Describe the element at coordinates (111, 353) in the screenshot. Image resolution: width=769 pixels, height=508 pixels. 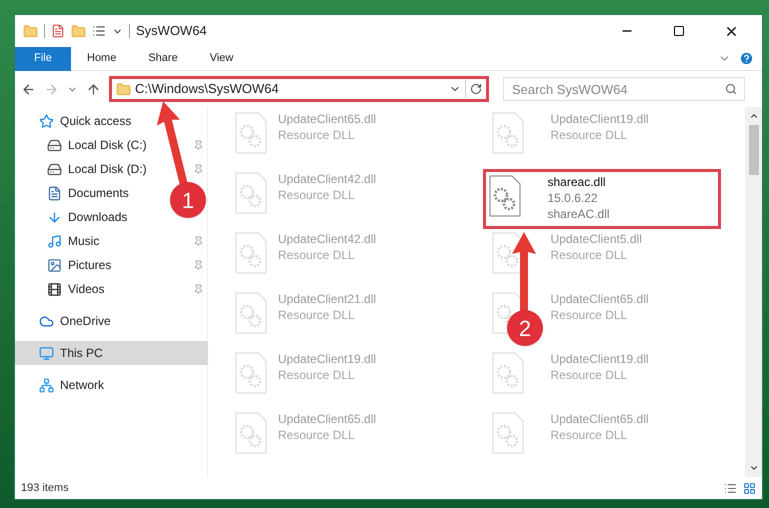
I see `sidebar-item: This PC` at that location.